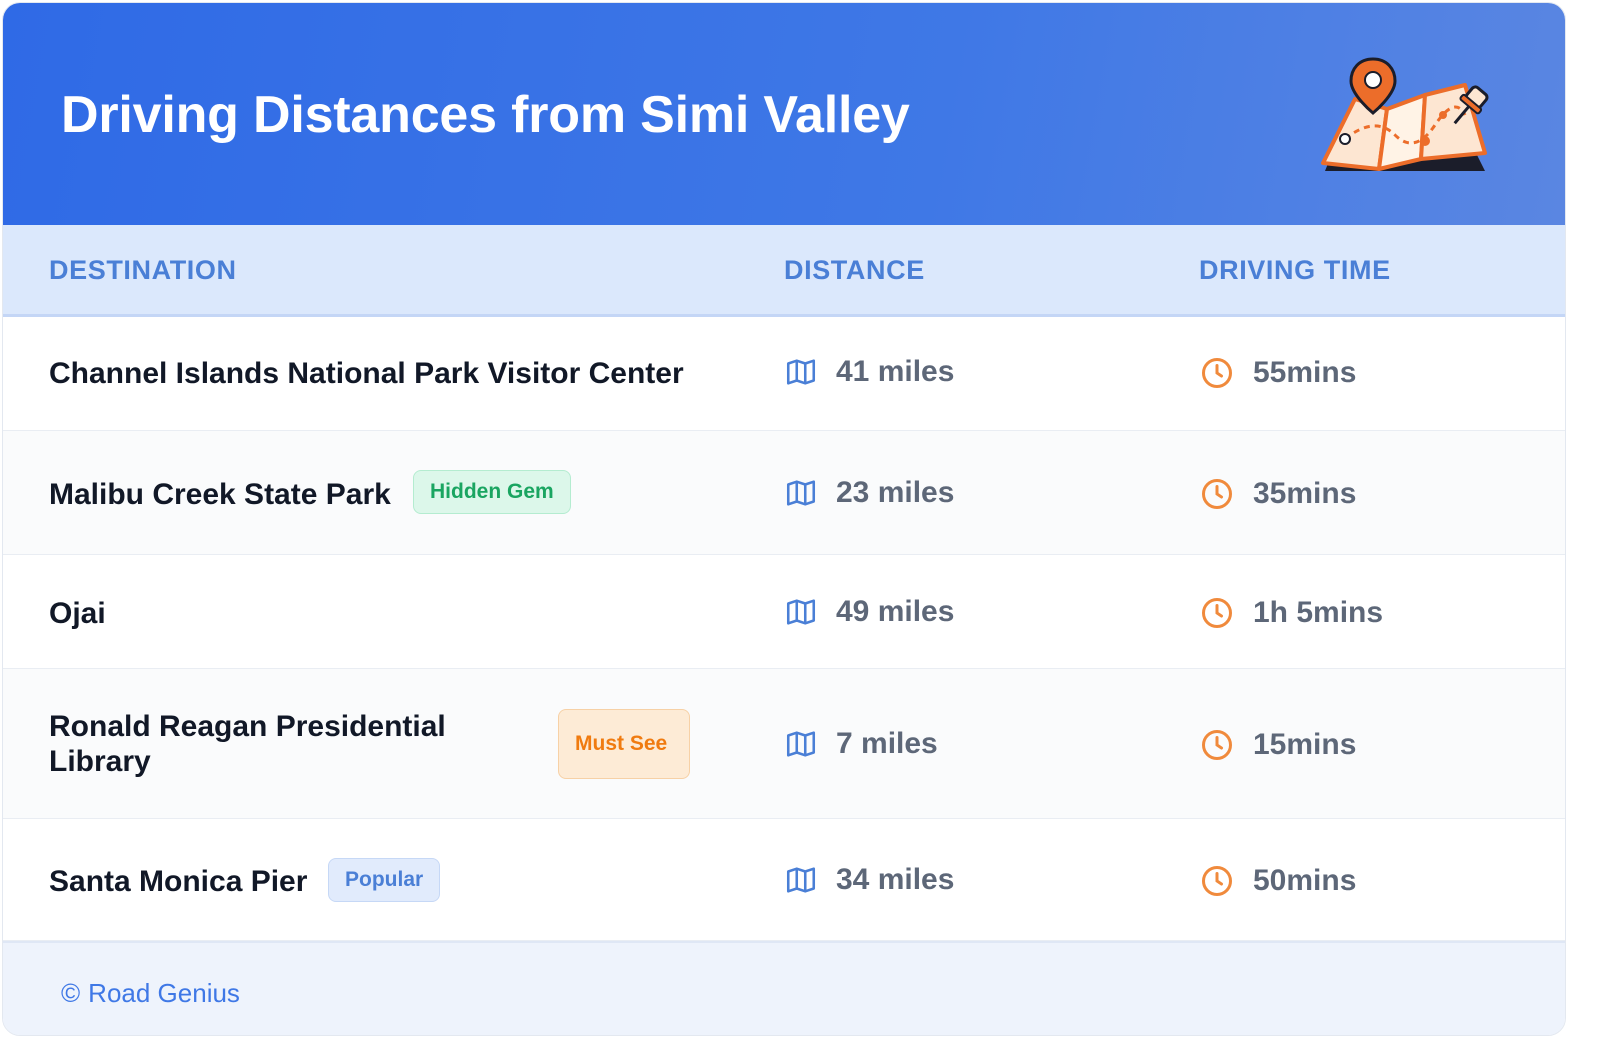  Describe the element at coordinates (1305, 372) in the screenshot. I see `time-value: 55mins` at that location.